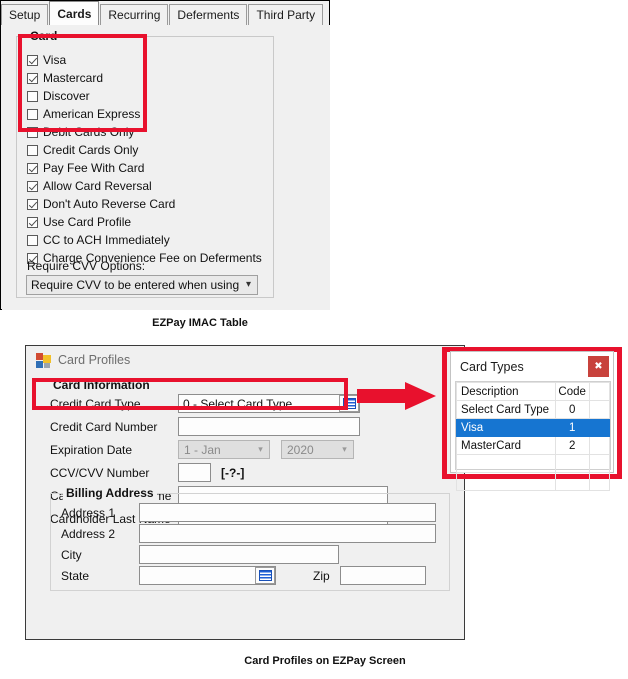 Image resolution: width=628 pixels, height=679 pixels. I want to click on tab-setup: Setup, so click(25, 14).